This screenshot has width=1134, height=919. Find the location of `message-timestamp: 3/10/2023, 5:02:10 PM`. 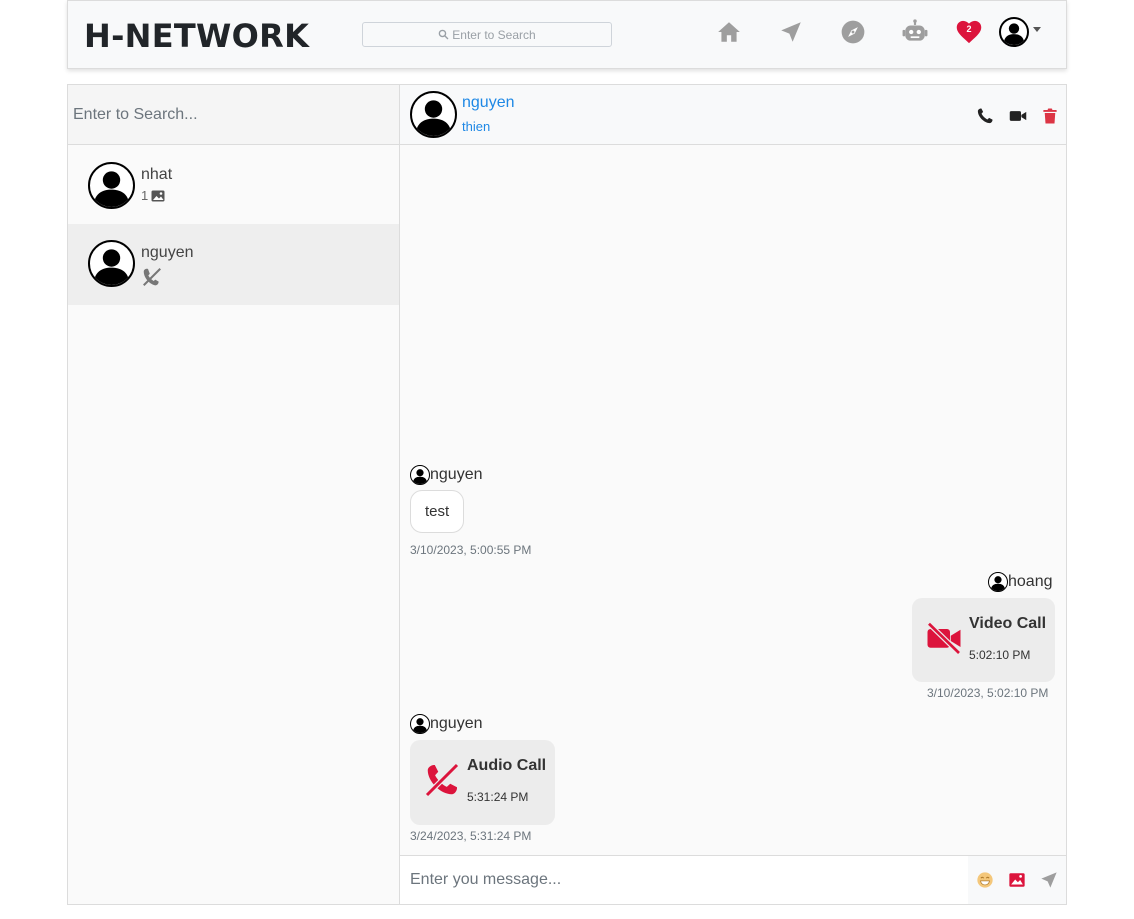

message-timestamp: 3/10/2023, 5:02:10 PM is located at coordinates (988, 693).